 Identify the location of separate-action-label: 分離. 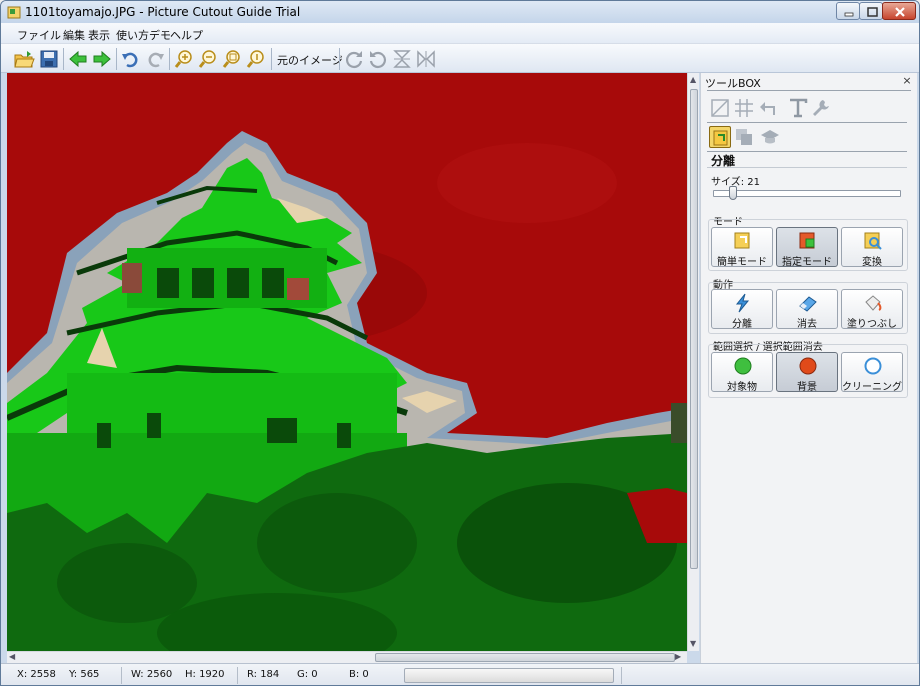
(742, 324).